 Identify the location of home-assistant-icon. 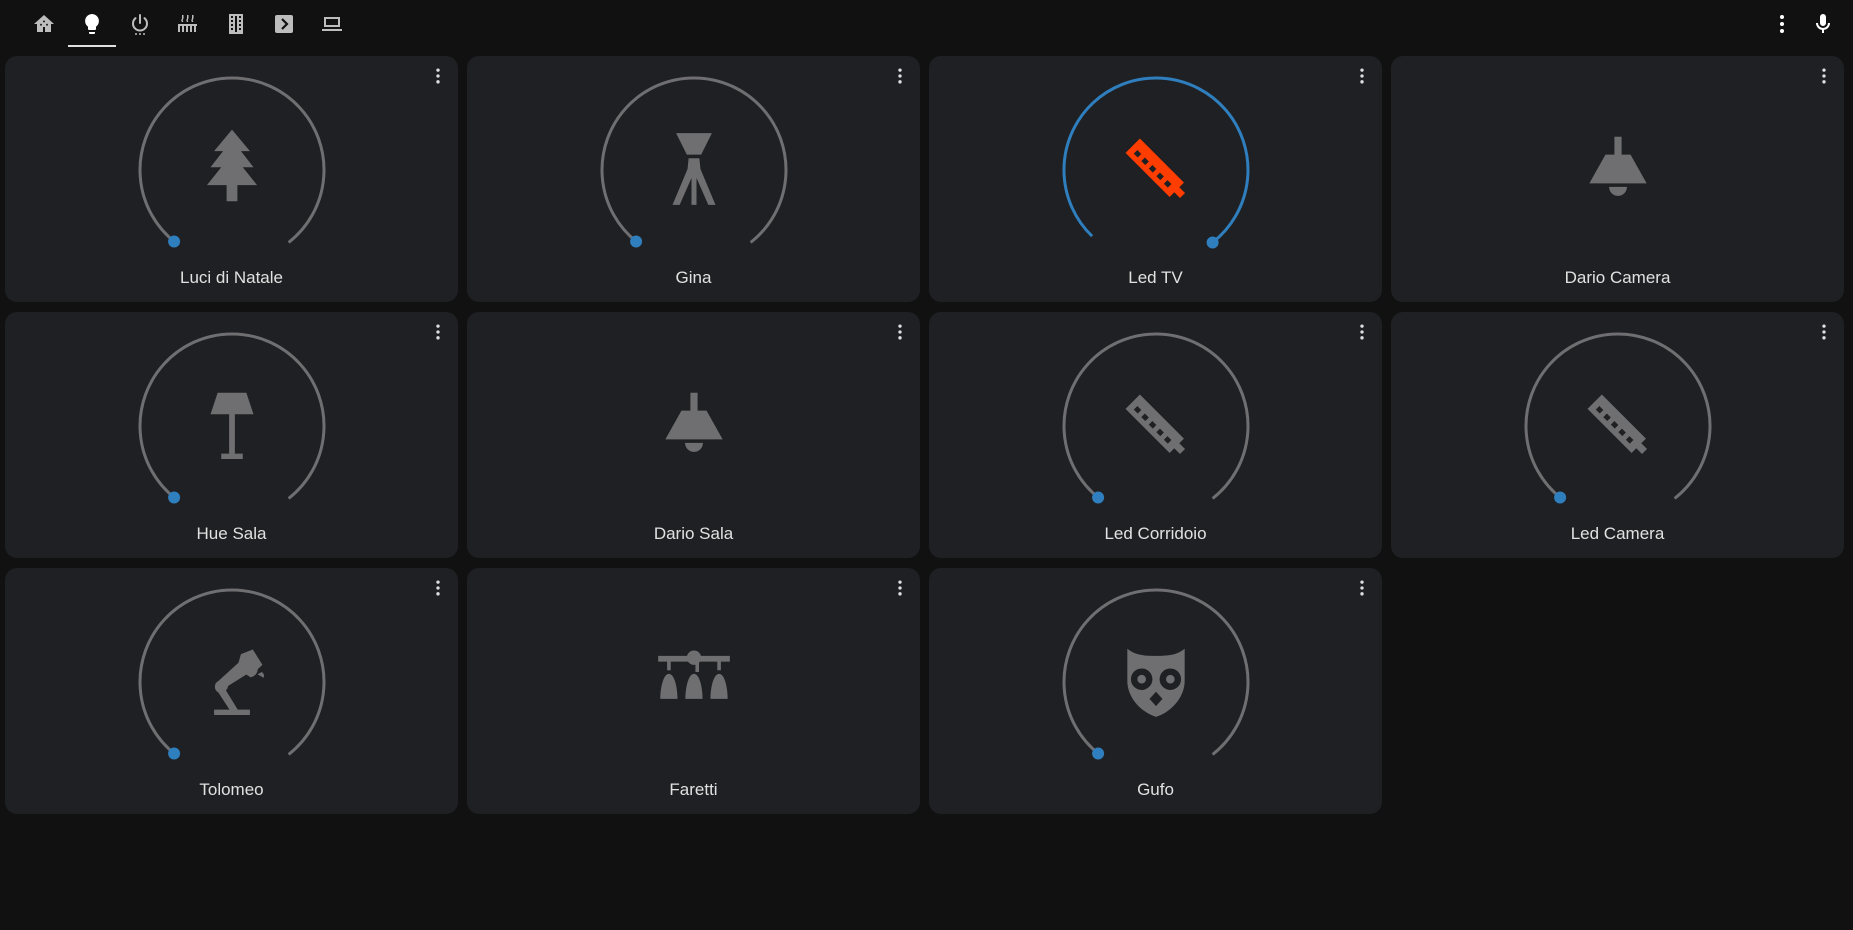
(44, 24).